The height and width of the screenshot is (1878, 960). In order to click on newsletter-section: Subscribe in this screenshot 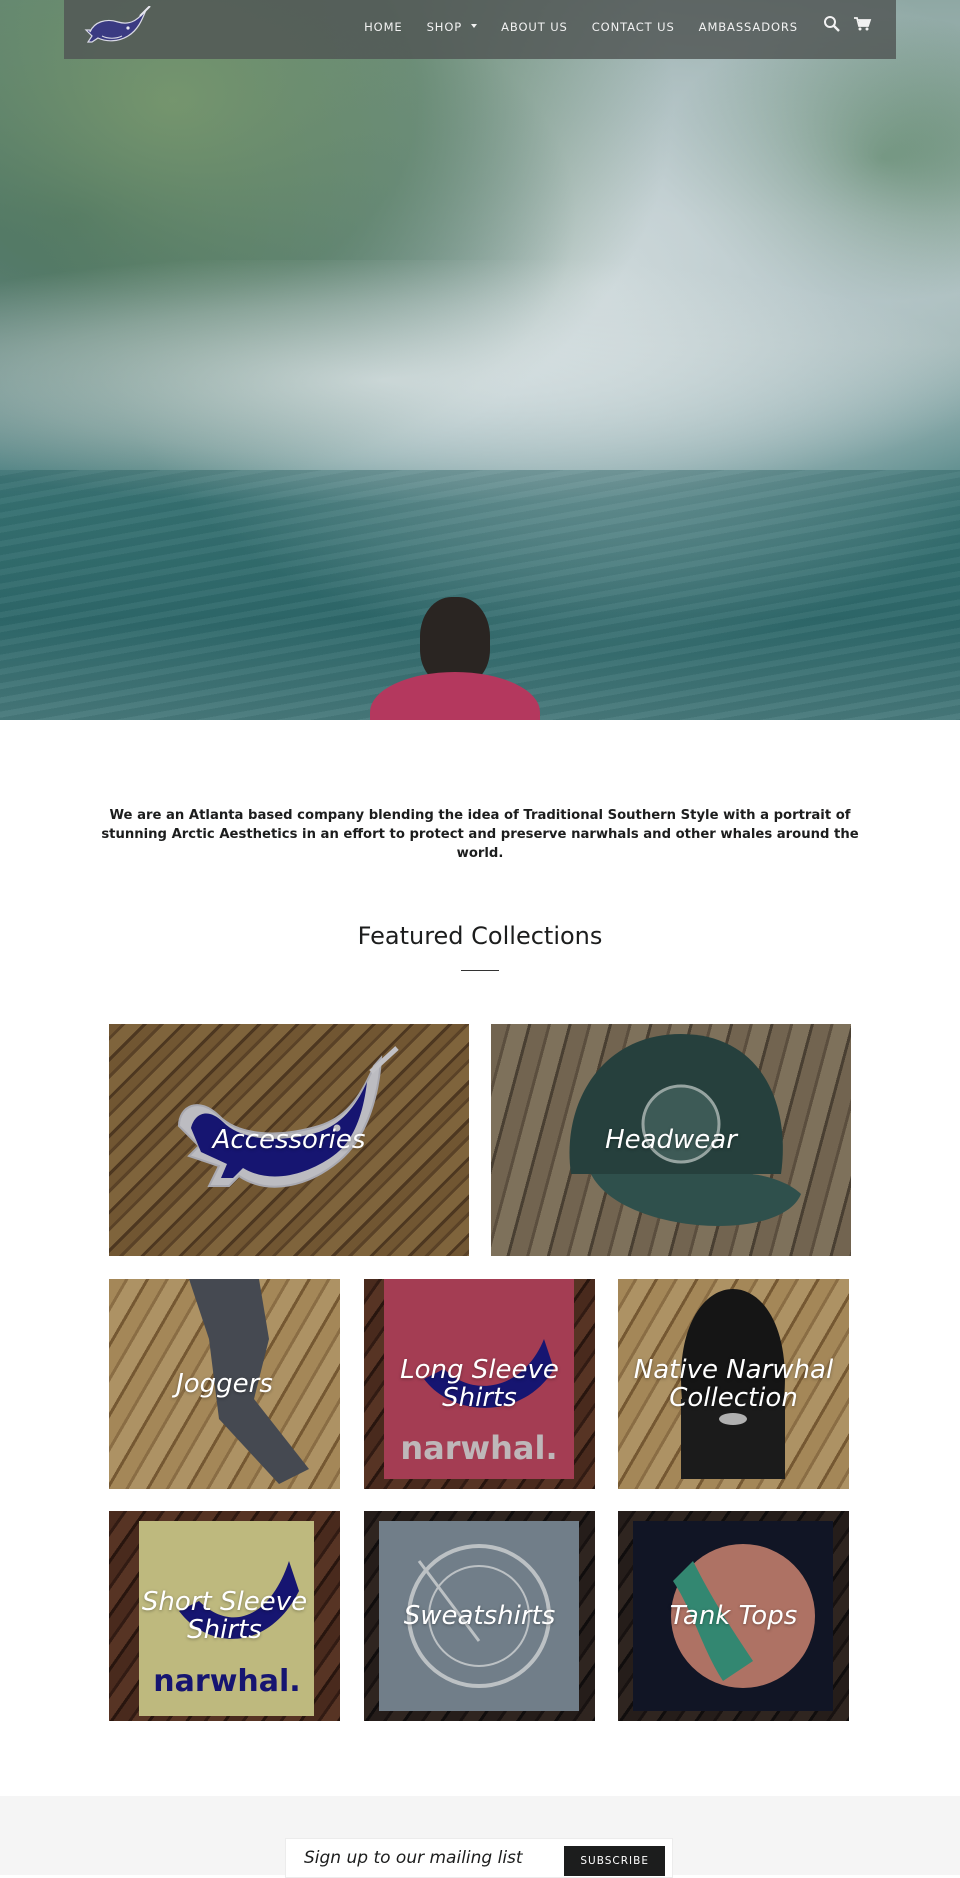, I will do `click(480, 1837)`.